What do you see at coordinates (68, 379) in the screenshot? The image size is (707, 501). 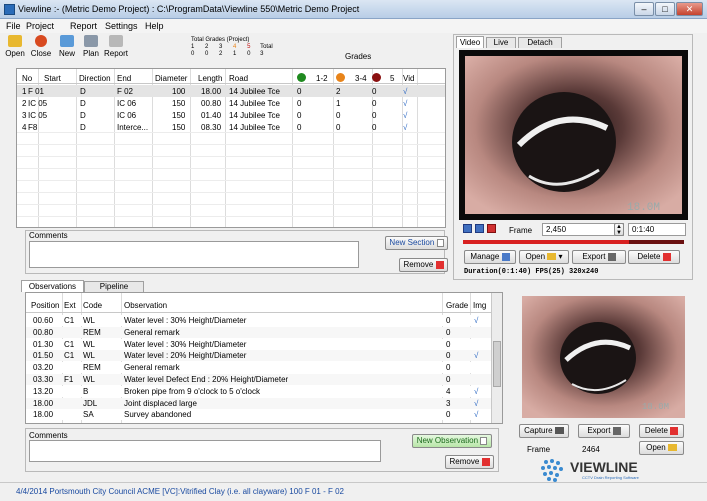 I see `obs-cell-ext: F1` at bounding box center [68, 379].